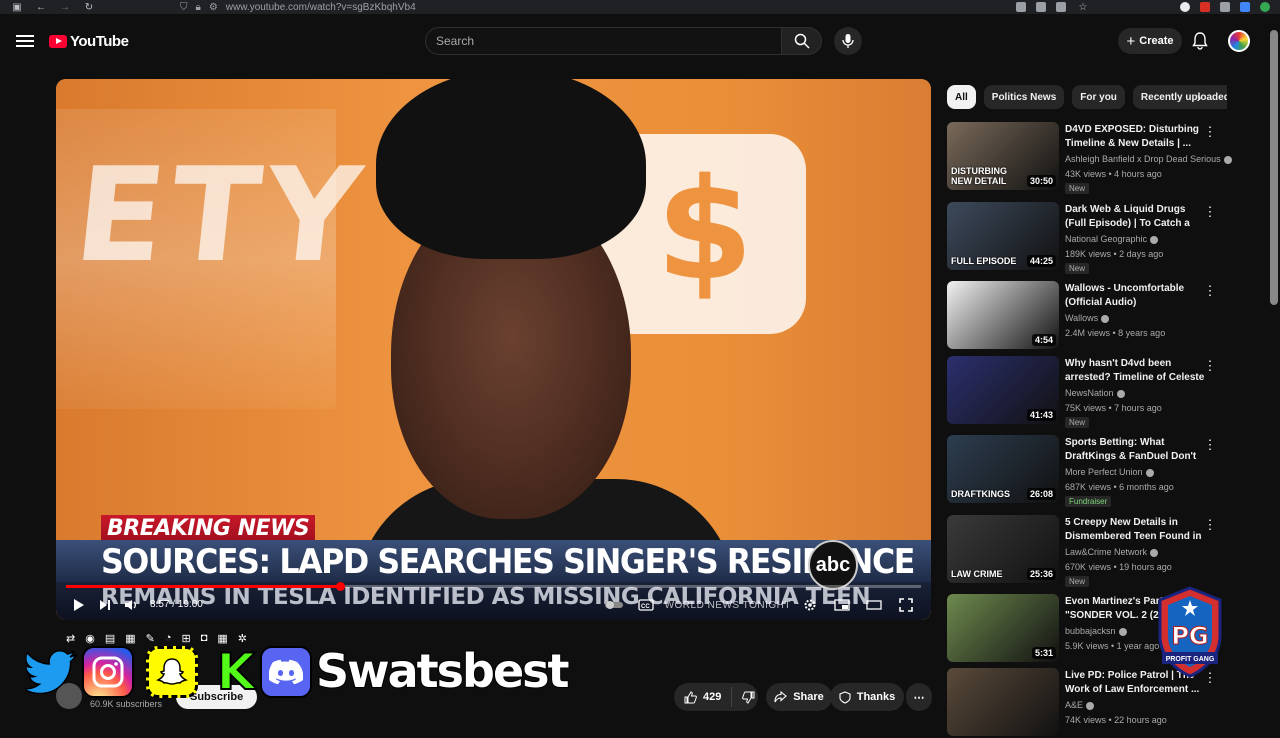  Describe the element at coordinates (17, 7) in the screenshot. I see `sidebar-toggle-icon: ▣` at that location.